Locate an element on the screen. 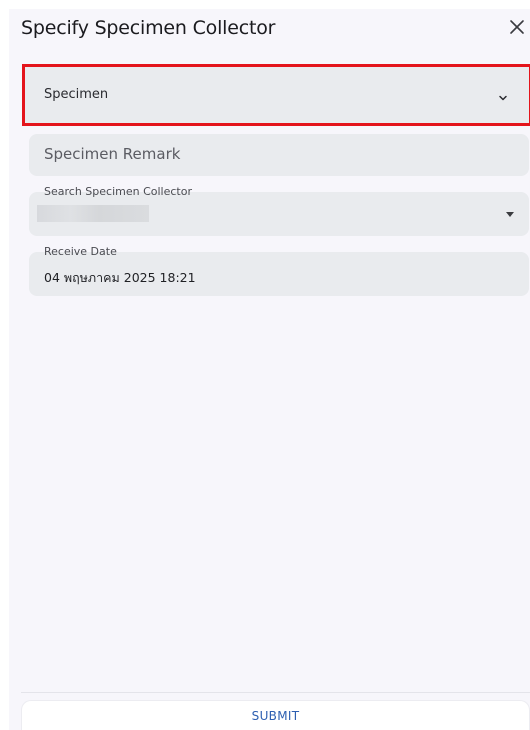 This screenshot has height=730, width=530. dialog-title: Specify Specimen Collector is located at coordinates (148, 28).